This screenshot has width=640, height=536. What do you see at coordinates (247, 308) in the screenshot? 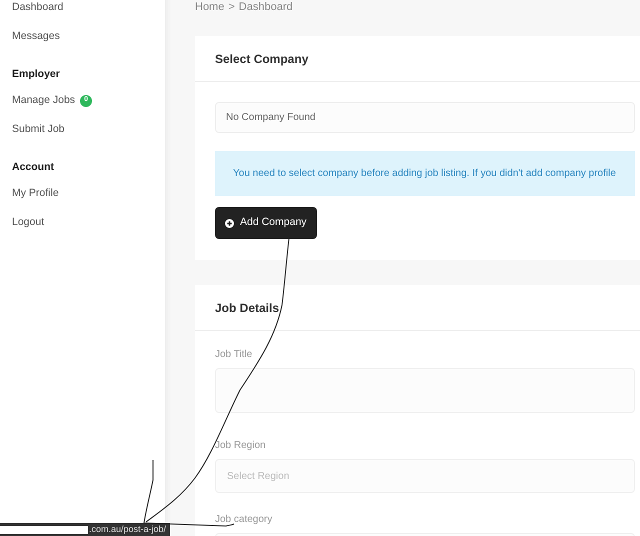
I see `card-title: Job Details` at bounding box center [247, 308].